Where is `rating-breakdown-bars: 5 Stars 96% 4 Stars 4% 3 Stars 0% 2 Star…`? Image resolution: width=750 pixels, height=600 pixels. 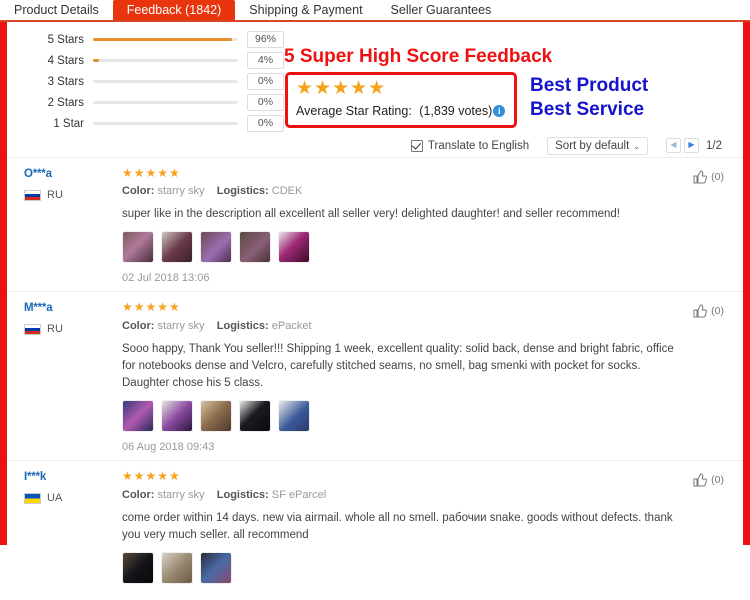 rating-breakdown-bars: 5 Stars 96% 4 Stars 4% 3 Stars 0% 2 Star… is located at coordinates (159, 82).